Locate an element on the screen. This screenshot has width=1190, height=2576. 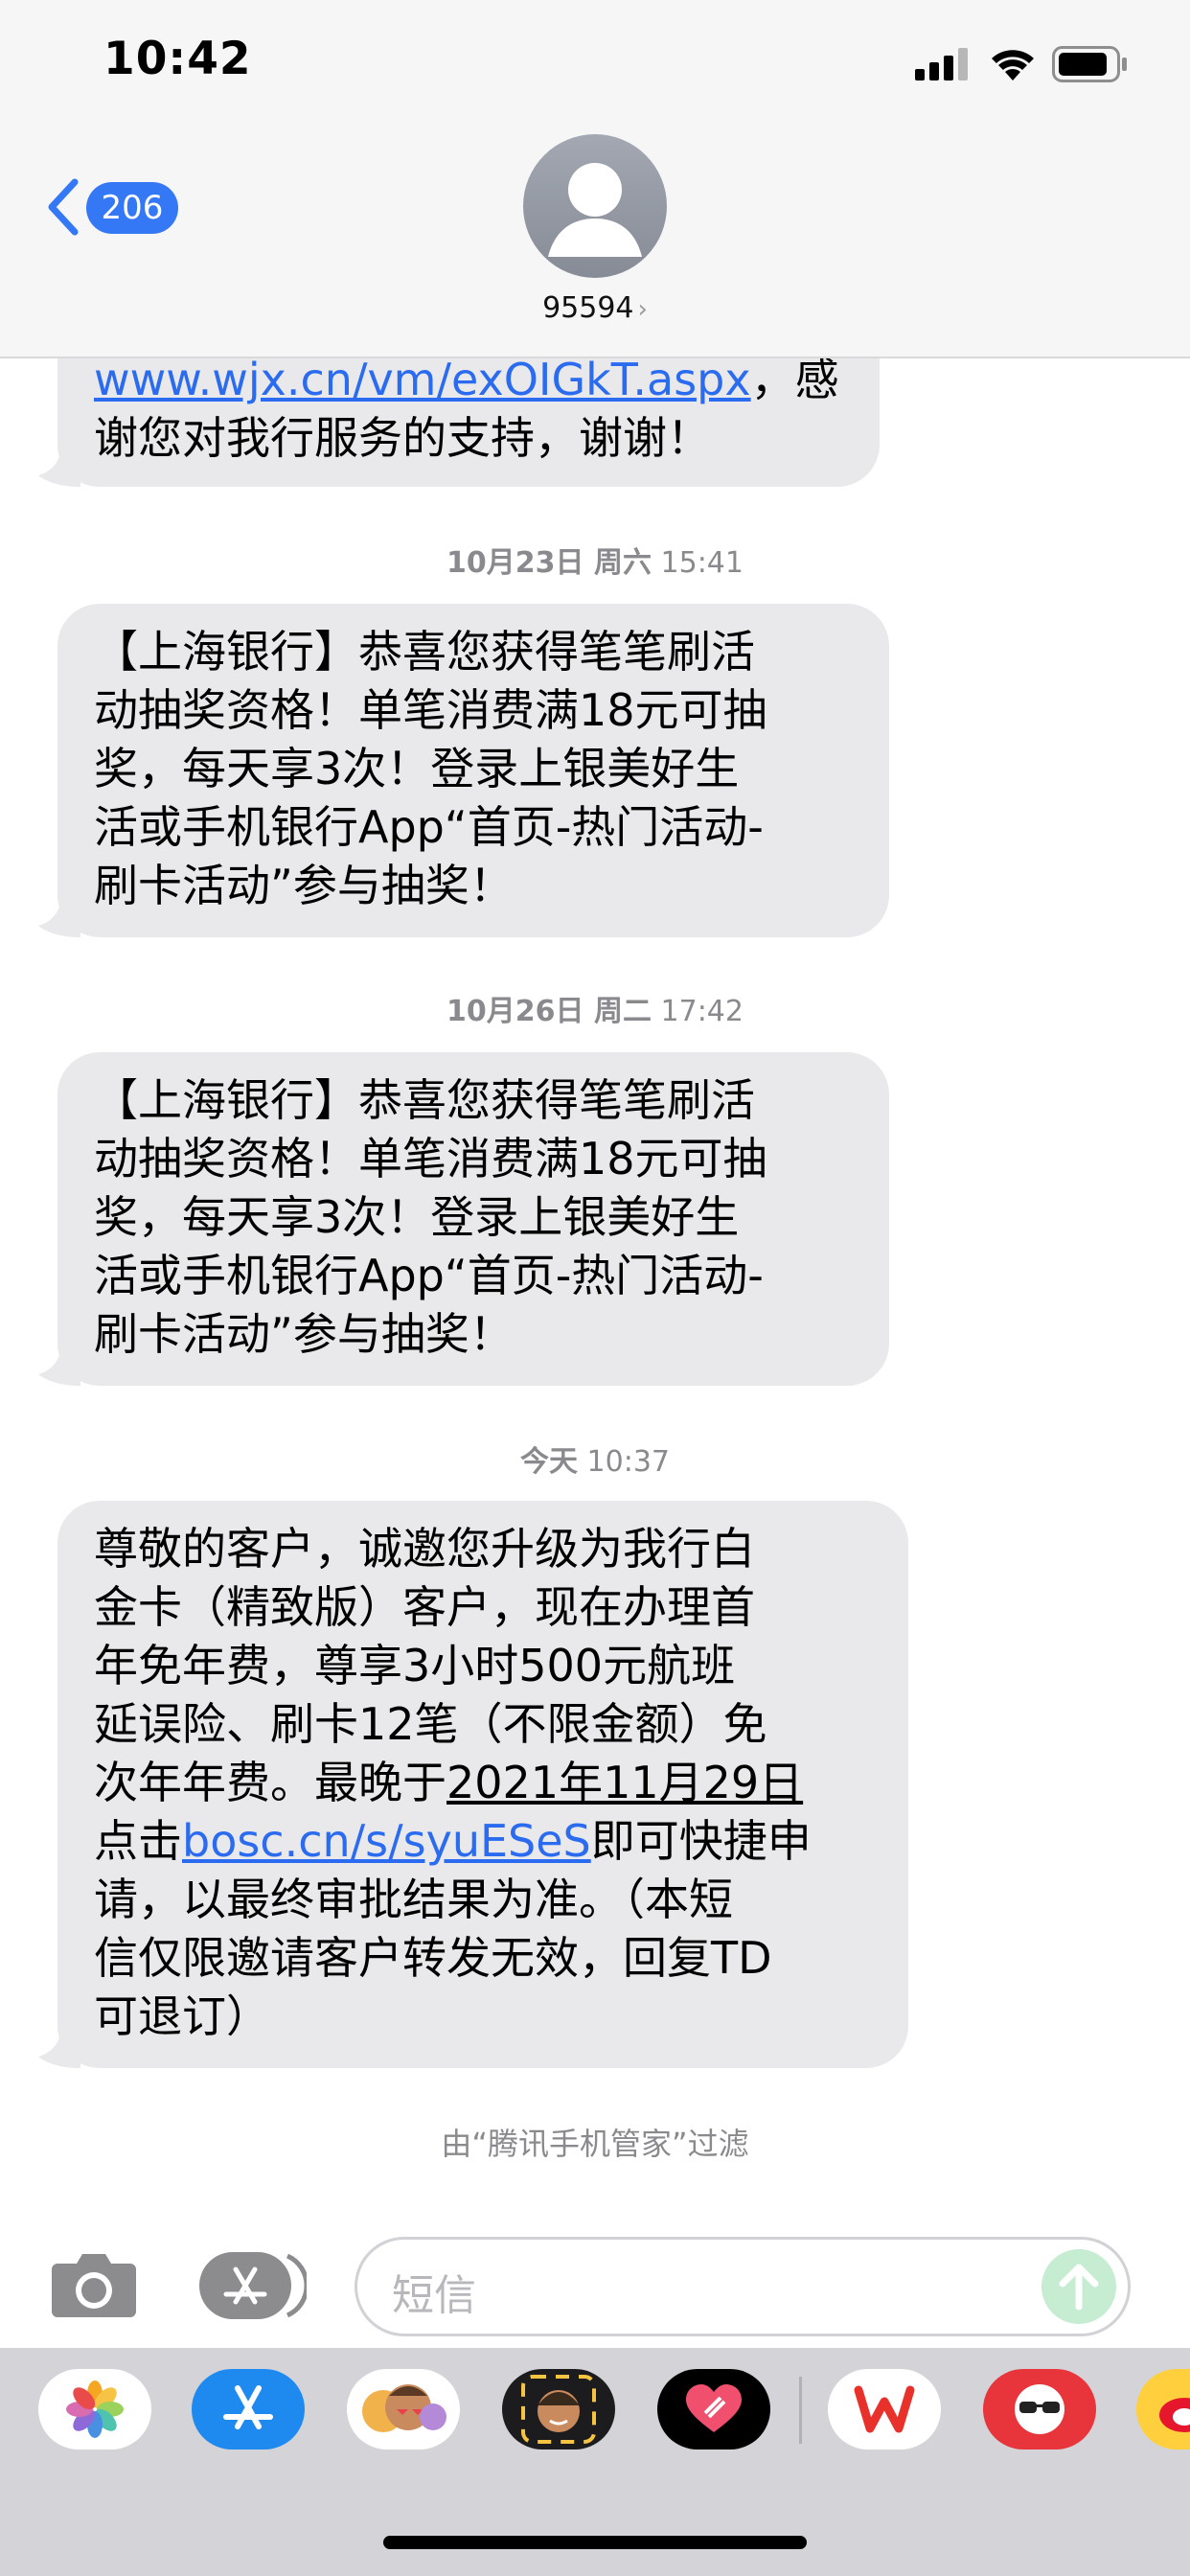
send-button is located at coordinates (1078, 2286).